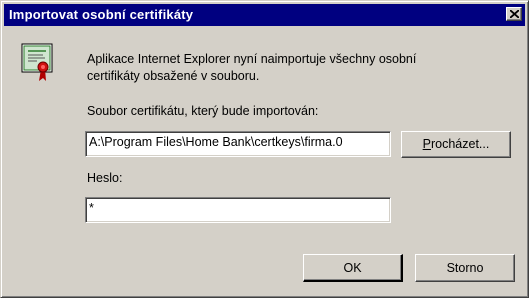  Describe the element at coordinates (426, 144) in the screenshot. I see `browse-accelerator: P` at that location.